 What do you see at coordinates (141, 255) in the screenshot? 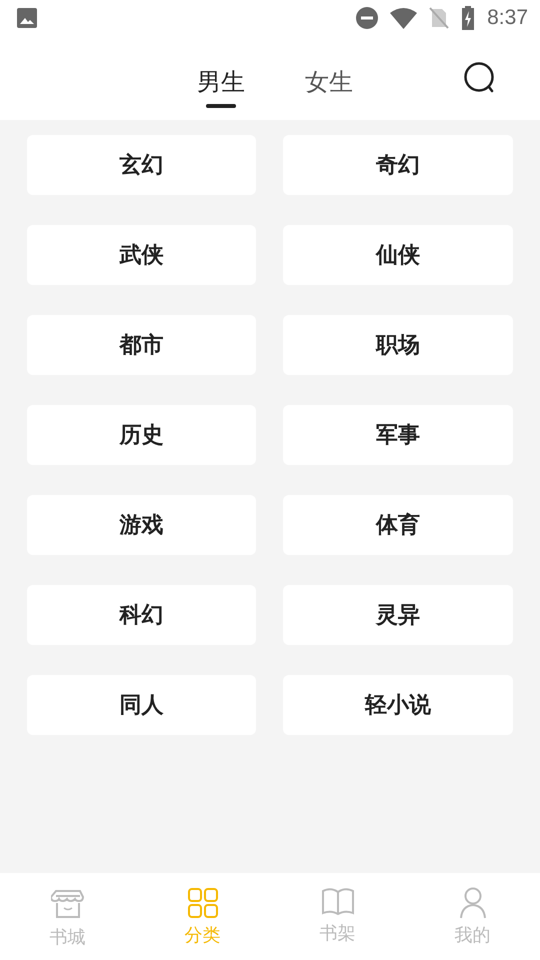
I see `category-button: 武侠` at bounding box center [141, 255].